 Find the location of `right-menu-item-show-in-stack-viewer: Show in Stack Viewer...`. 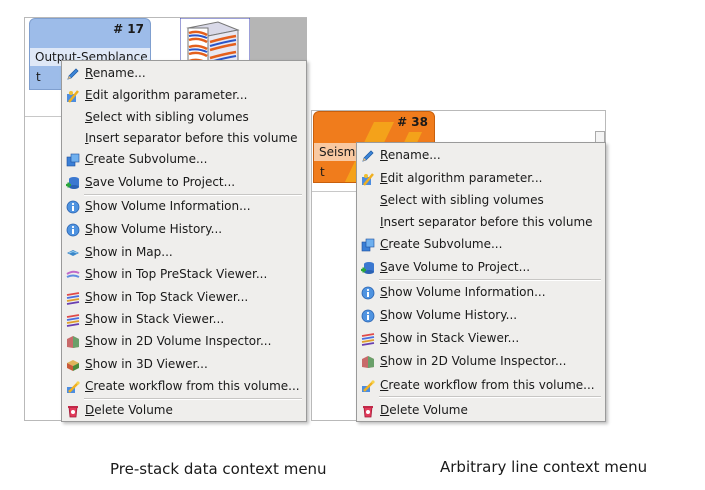

right-menu-item-show-in-stack-viewer: Show in Stack Viewer... is located at coordinates (481, 338).